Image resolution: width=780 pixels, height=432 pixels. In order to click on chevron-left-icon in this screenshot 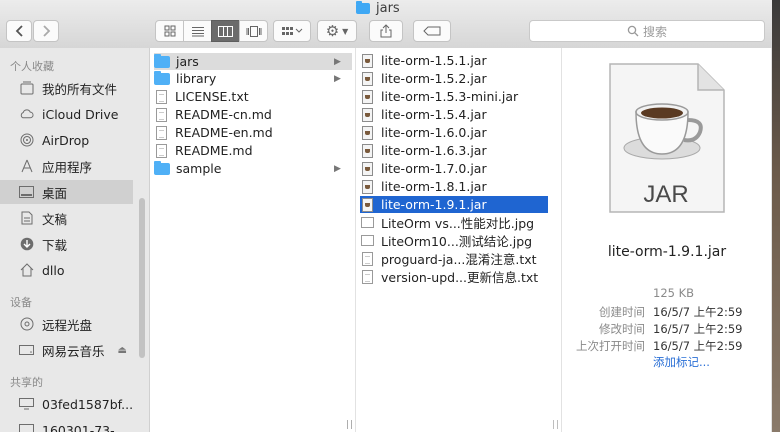, I will do `click(19, 31)`.